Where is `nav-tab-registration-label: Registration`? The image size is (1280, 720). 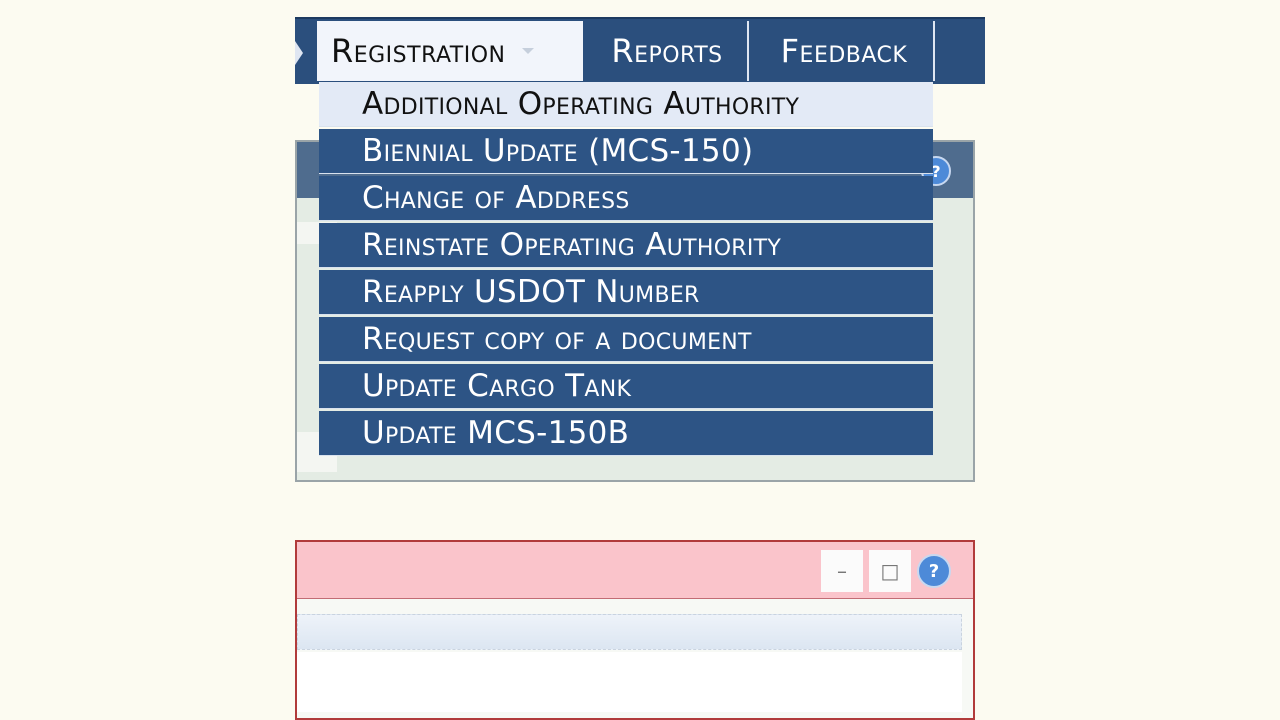
nav-tab-registration-label: Registration is located at coordinates (418, 51).